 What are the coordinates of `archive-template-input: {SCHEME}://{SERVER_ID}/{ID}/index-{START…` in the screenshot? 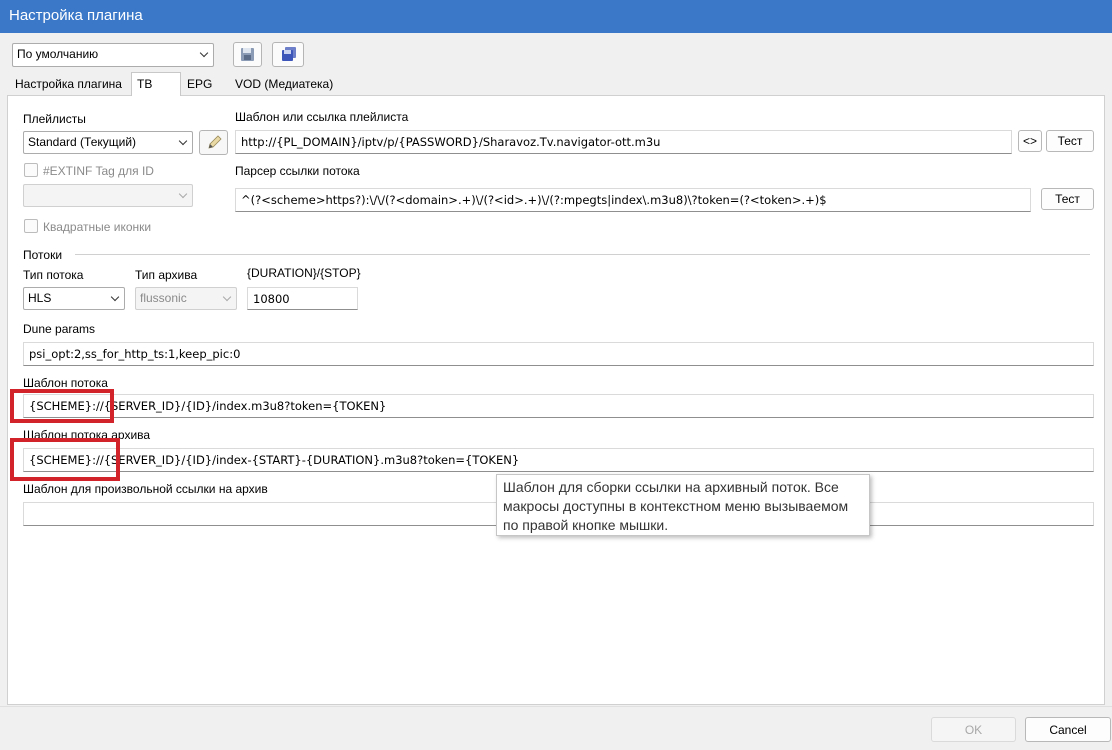 It's located at (558, 460).